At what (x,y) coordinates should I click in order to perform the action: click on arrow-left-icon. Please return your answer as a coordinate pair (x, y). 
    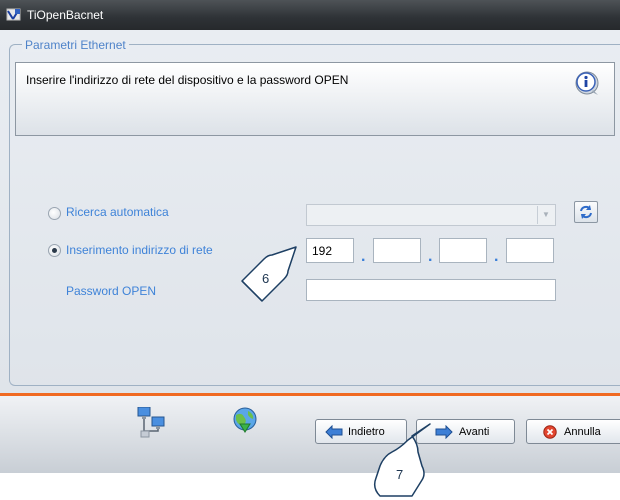
    Looking at the image, I should click on (334, 432).